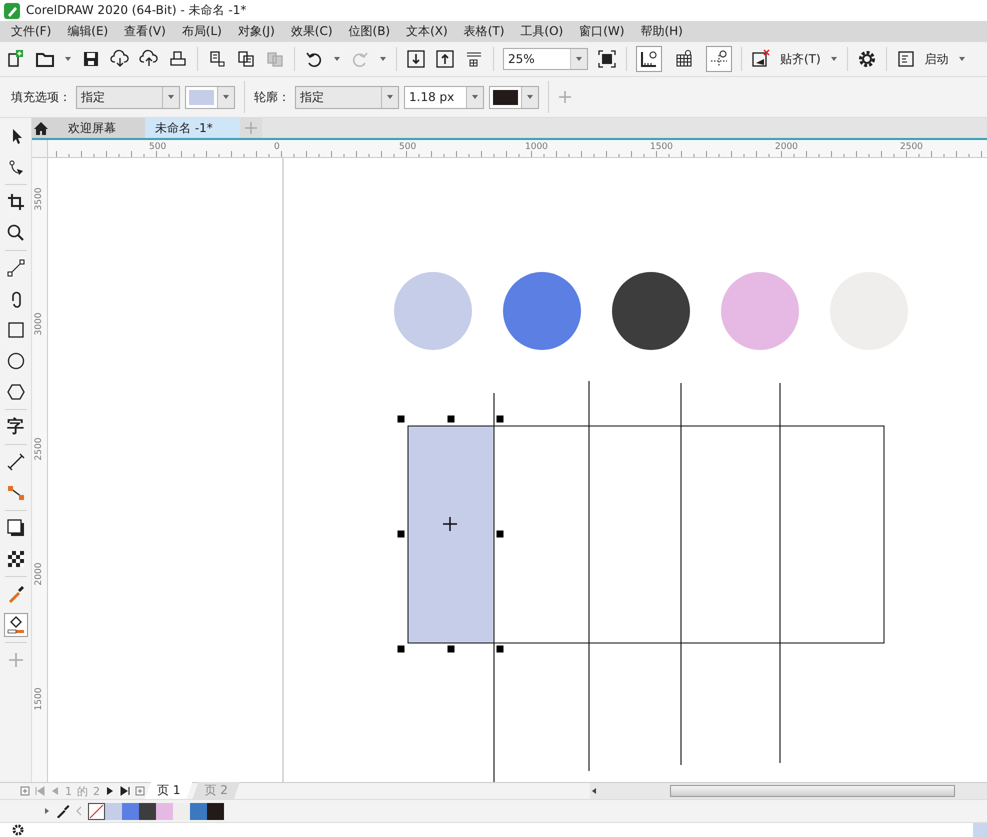  What do you see at coordinates (936, 59) in the screenshot?
I see `launch-menu: 启动` at bounding box center [936, 59].